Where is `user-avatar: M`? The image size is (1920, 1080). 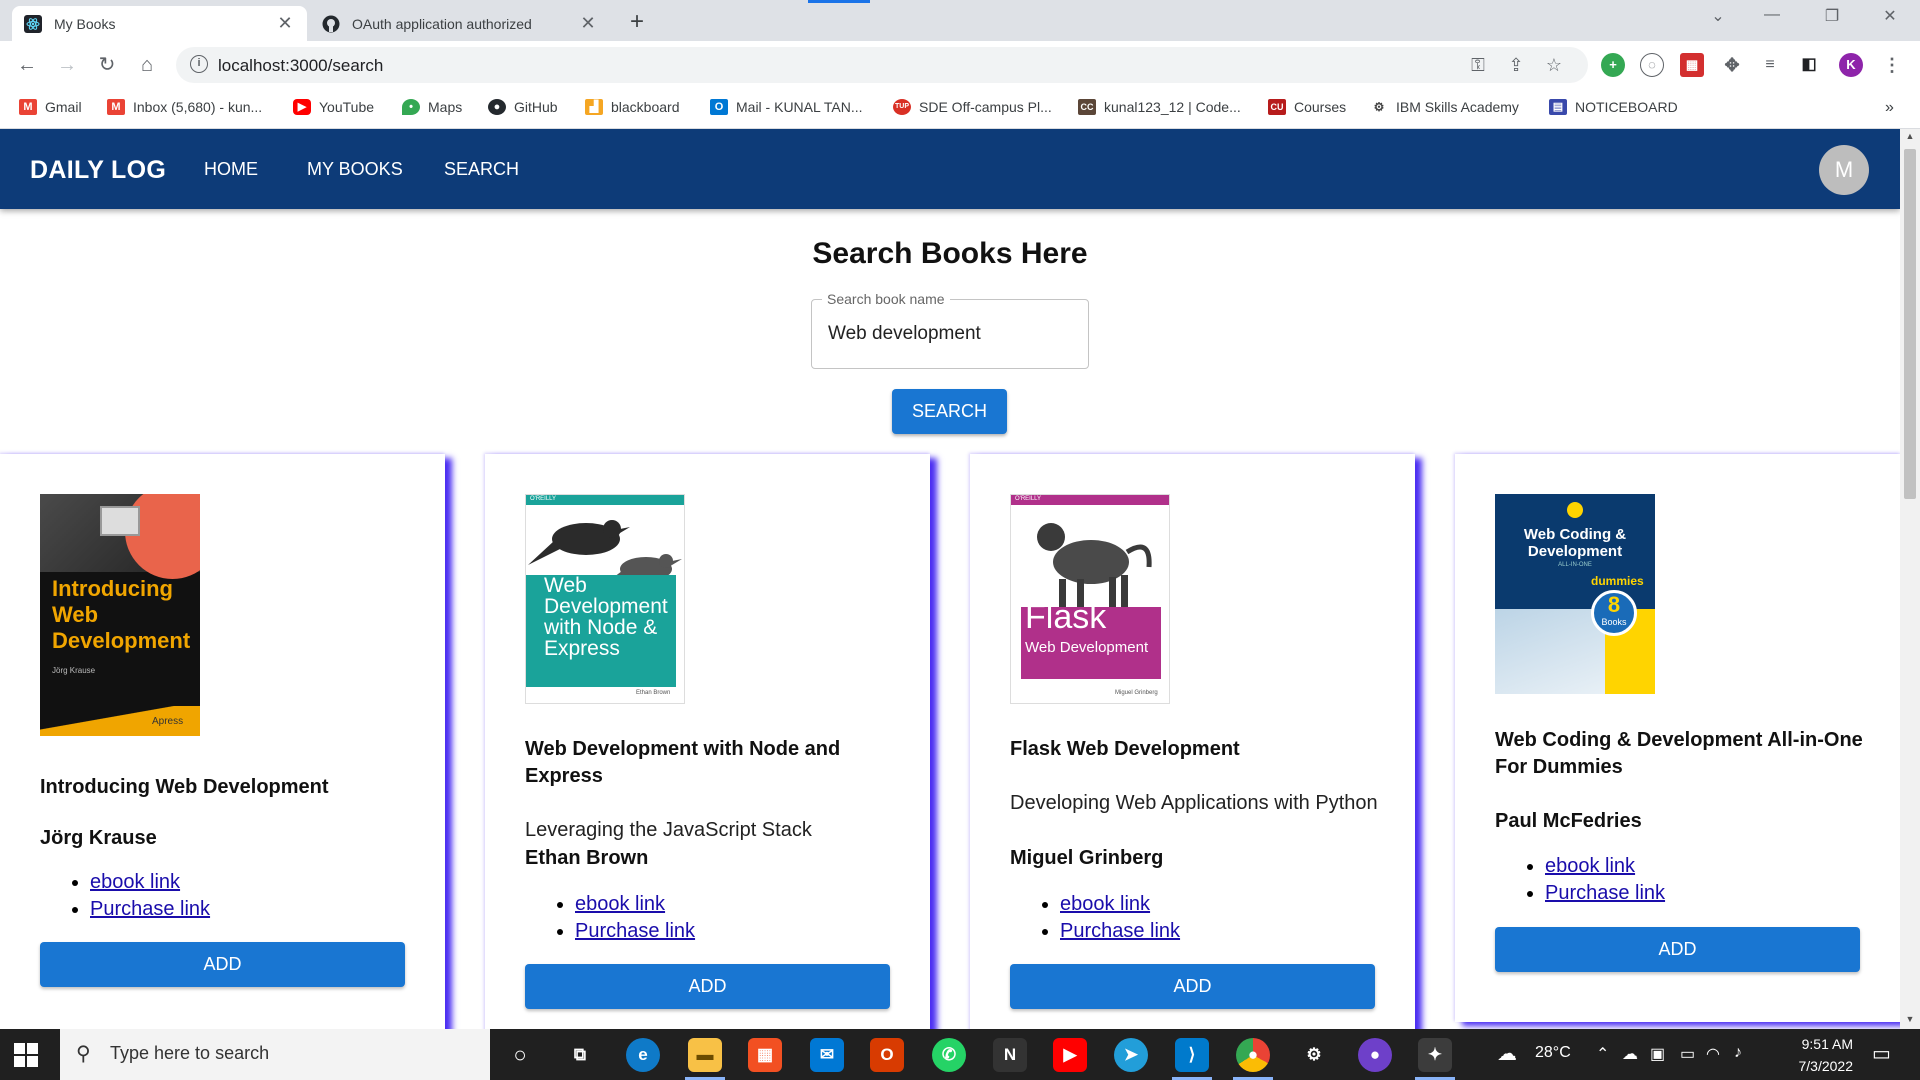 user-avatar: M is located at coordinates (1844, 170).